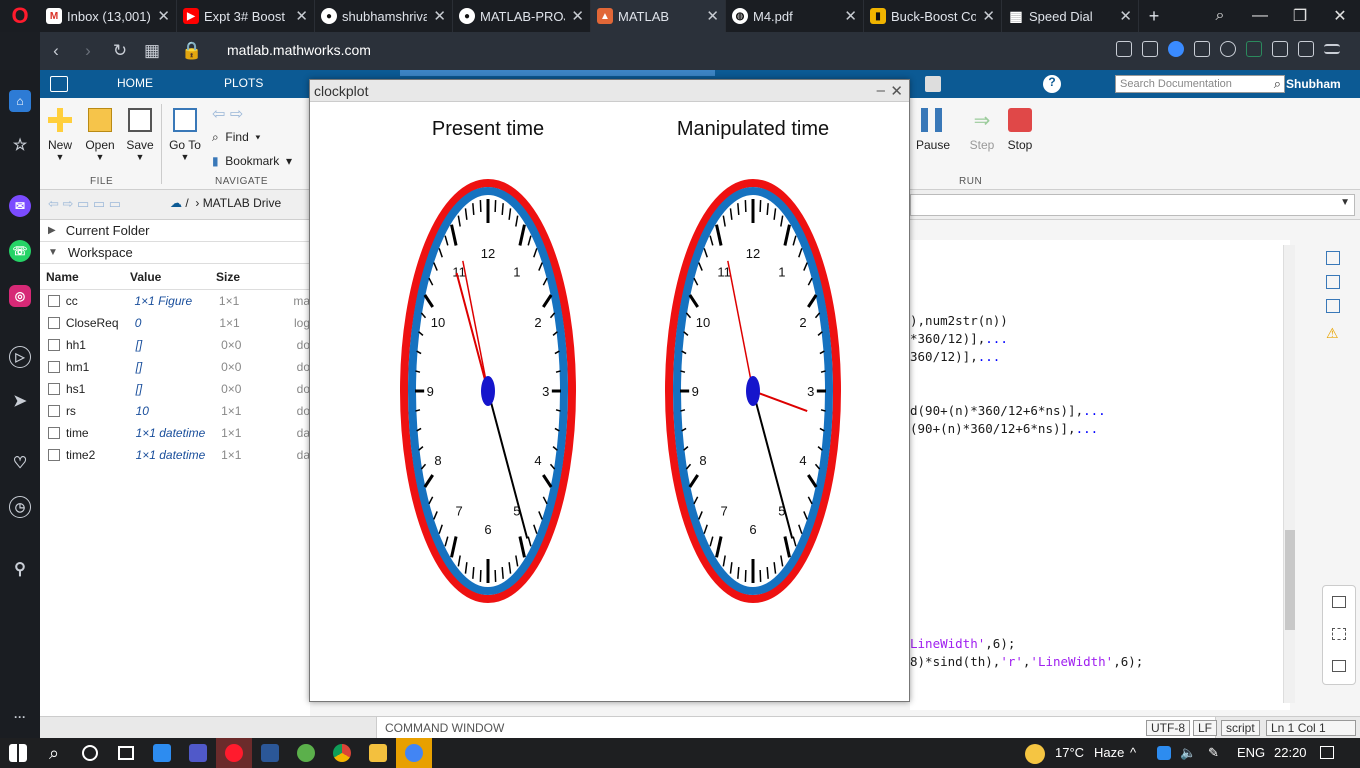 The image size is (1360, 768). What do you see at coordinates (270, 753) in the screenshot?
I see `word-icon` at bounding box center [270, 753].